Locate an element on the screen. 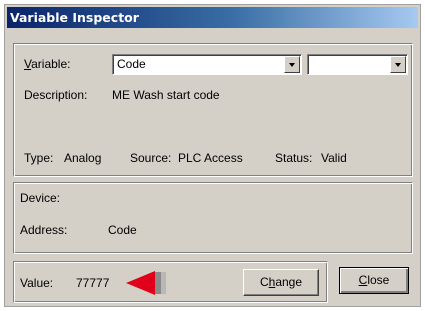 This screenshot has height=311, width=425. red-arrow-pointer-icon is located at coordinates (146, 283).